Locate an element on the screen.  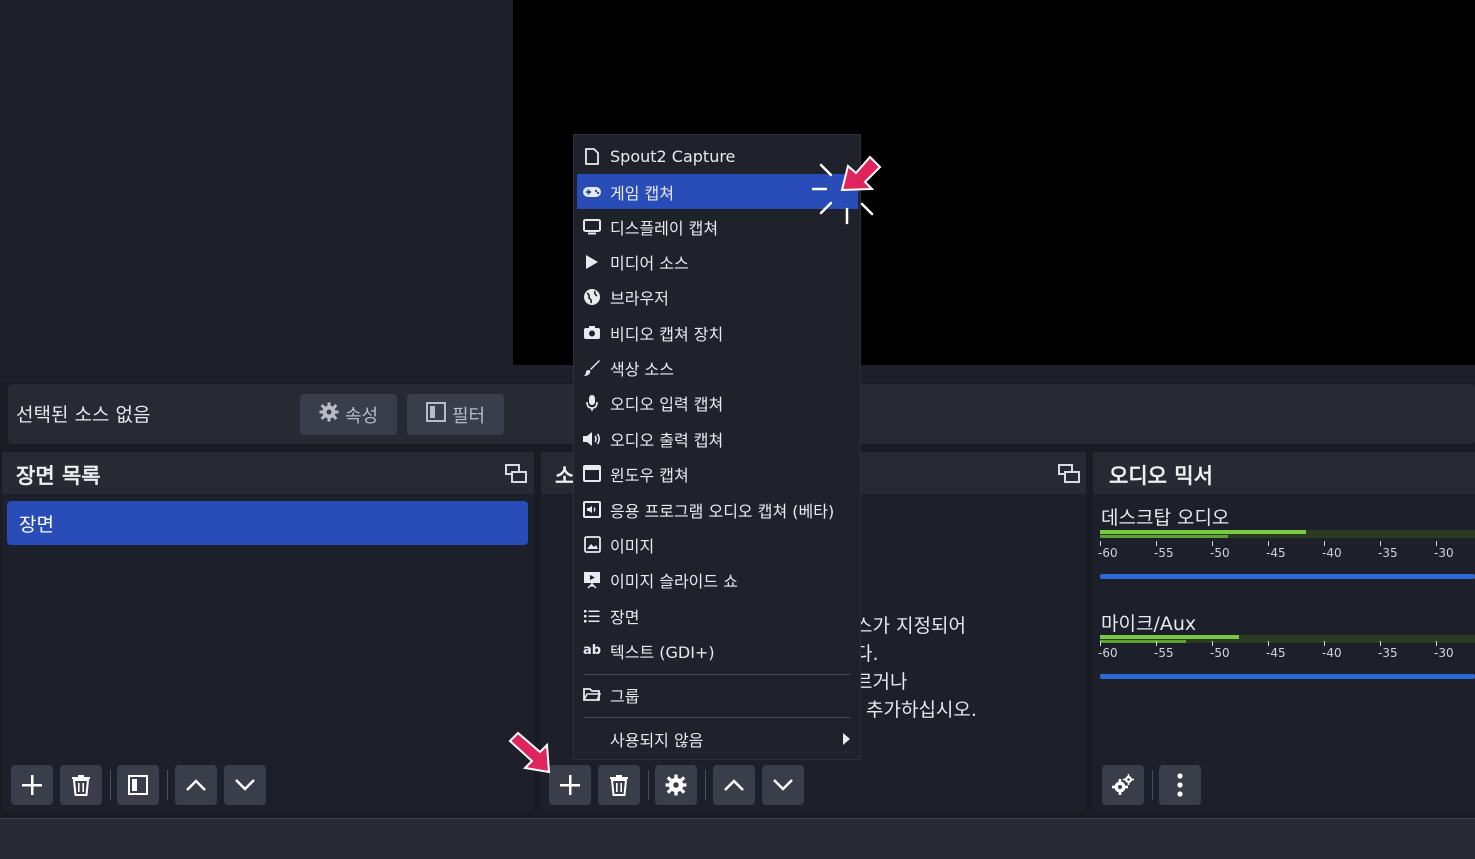
menu-item-text-gdi: ab 텍스트 (GDI+) is located at coordinates (717, 650).